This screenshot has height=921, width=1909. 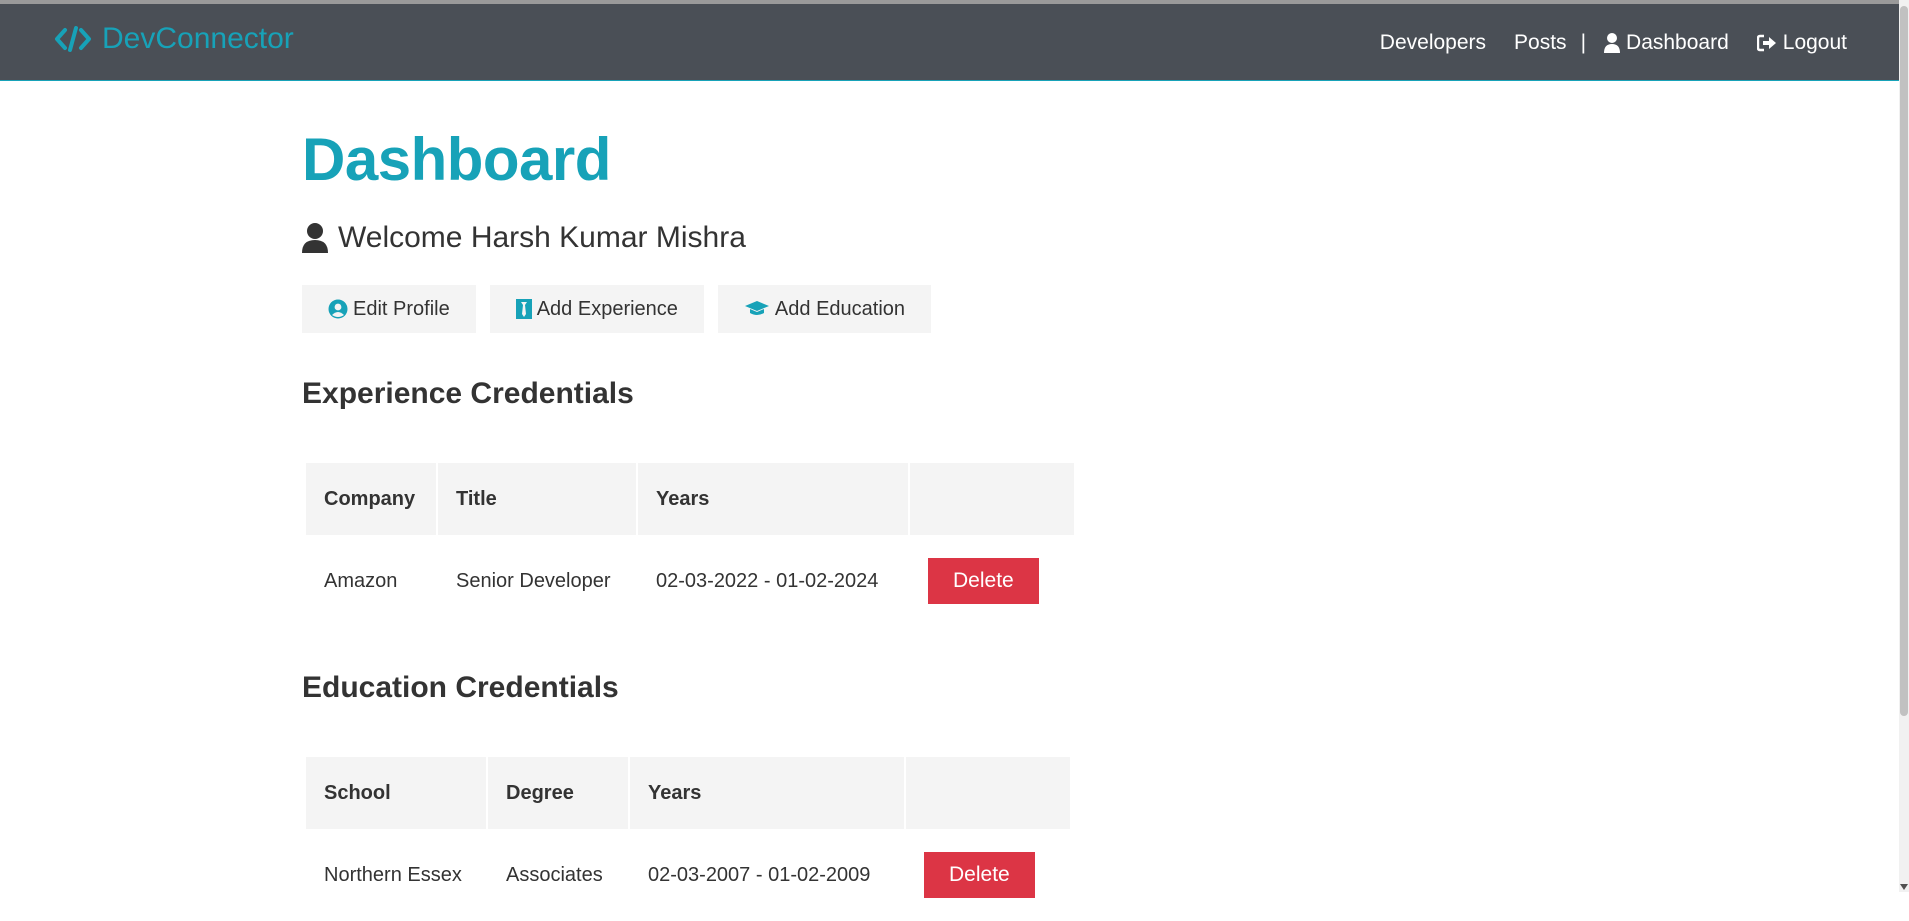 I want to click on edit-profile-label: Edit Profile, so click(x=401, y=308).